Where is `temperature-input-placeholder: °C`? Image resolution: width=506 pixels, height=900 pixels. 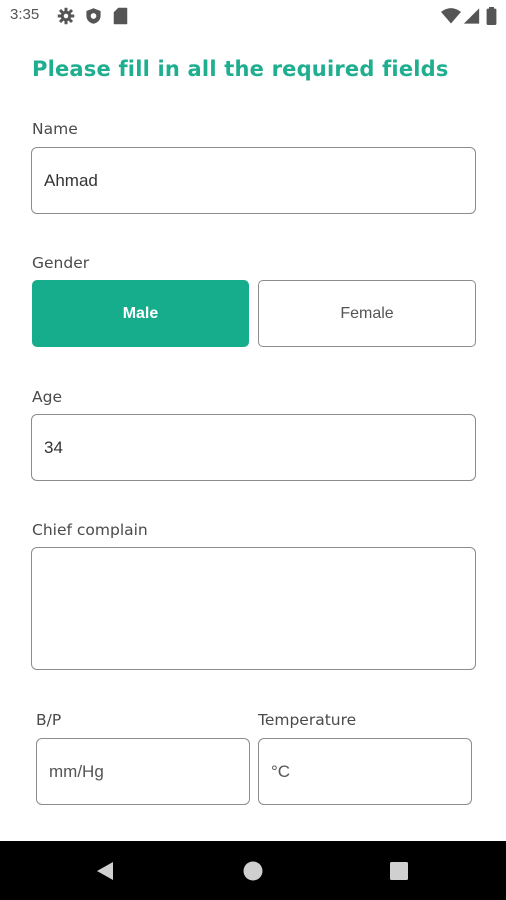 temperature-input-placeholder: °C is located at coordinates (281, 771).